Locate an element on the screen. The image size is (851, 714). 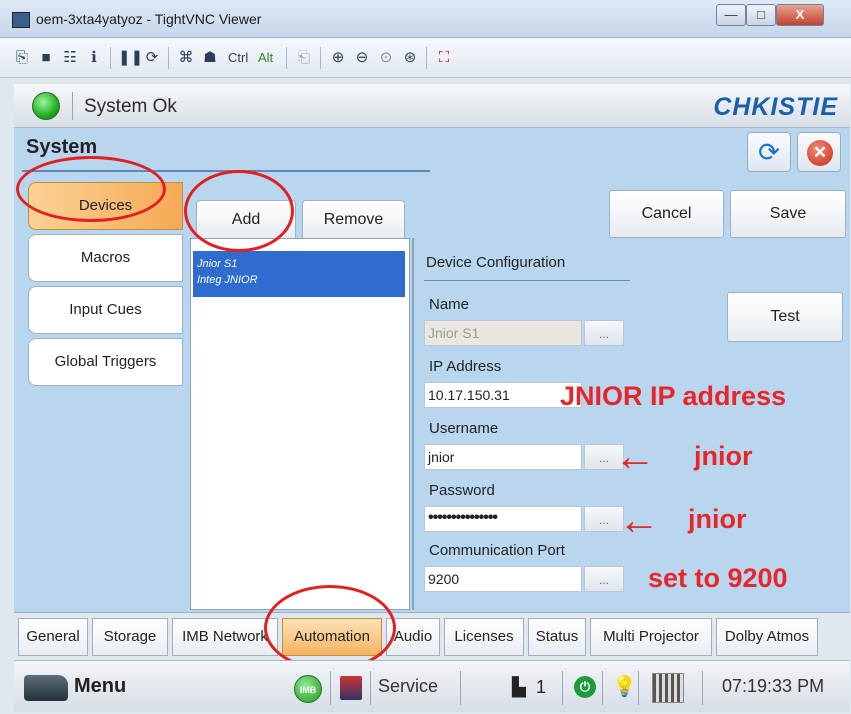
power-icon: ⏻ is located at coordinates (585, 687).